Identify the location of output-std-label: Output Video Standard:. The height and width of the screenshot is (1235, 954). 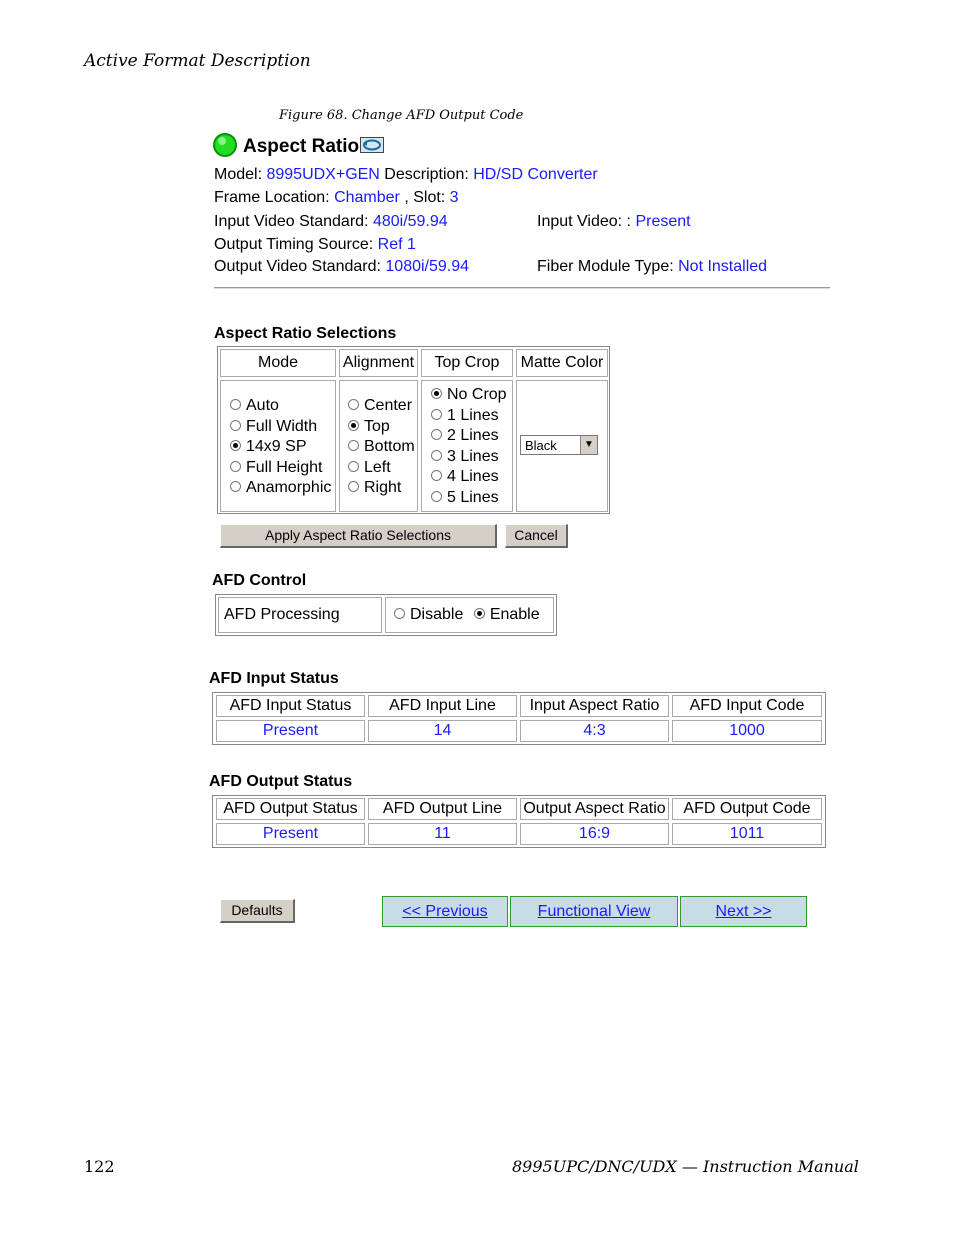
(300, 266).